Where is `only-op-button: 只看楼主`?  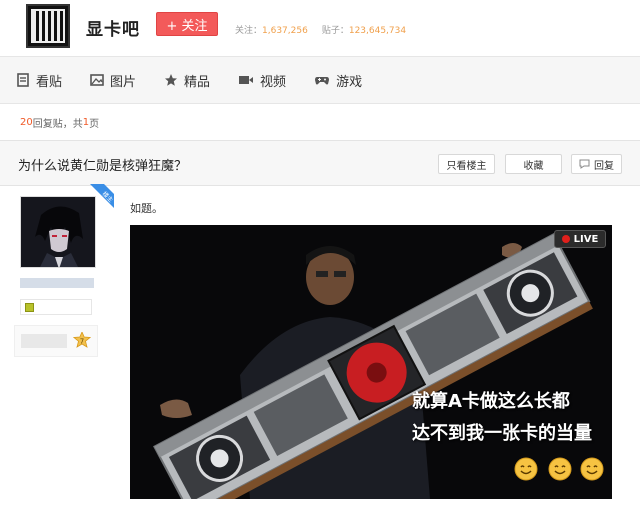 only-op-button: 只看楼主 is located at coordinates (466, 164).